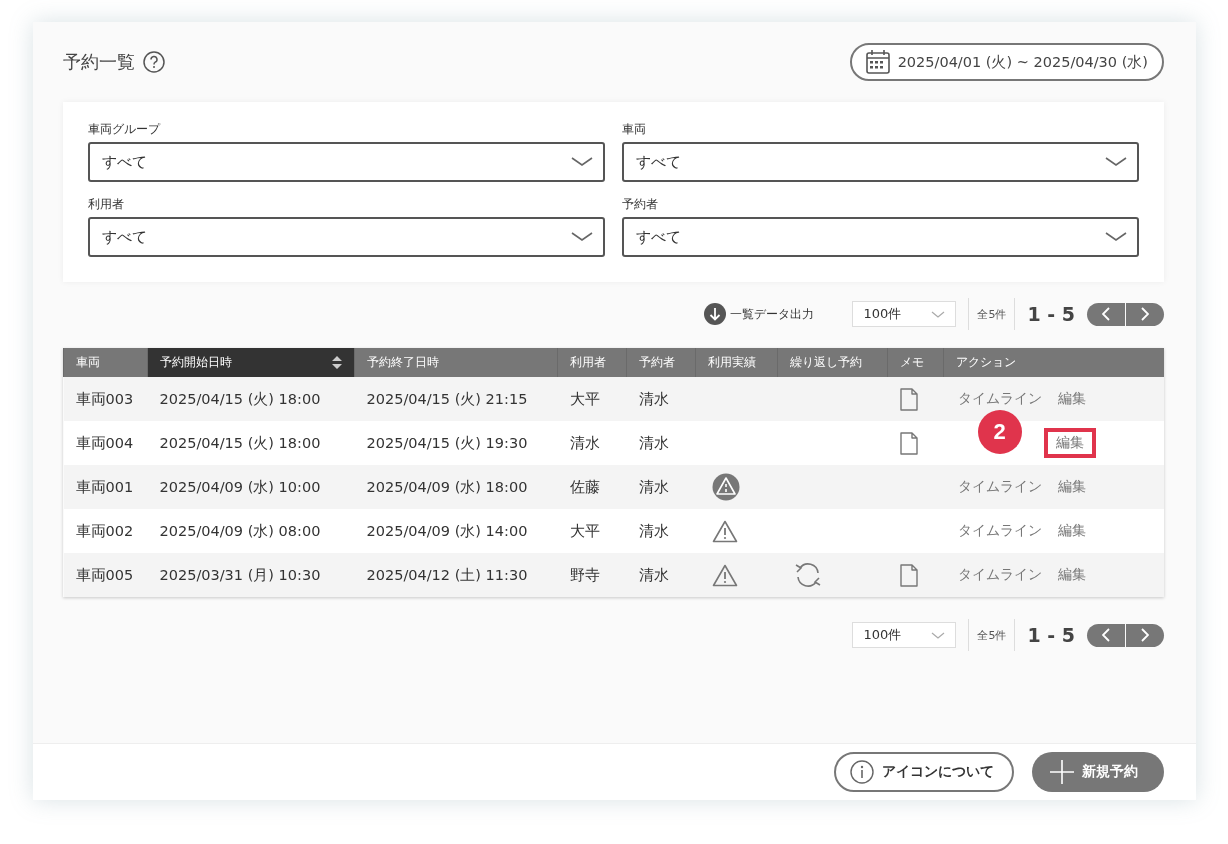  Describe the element at coordinates (725, 487) in the screenshot. I see `road-warning-icon` at that location.